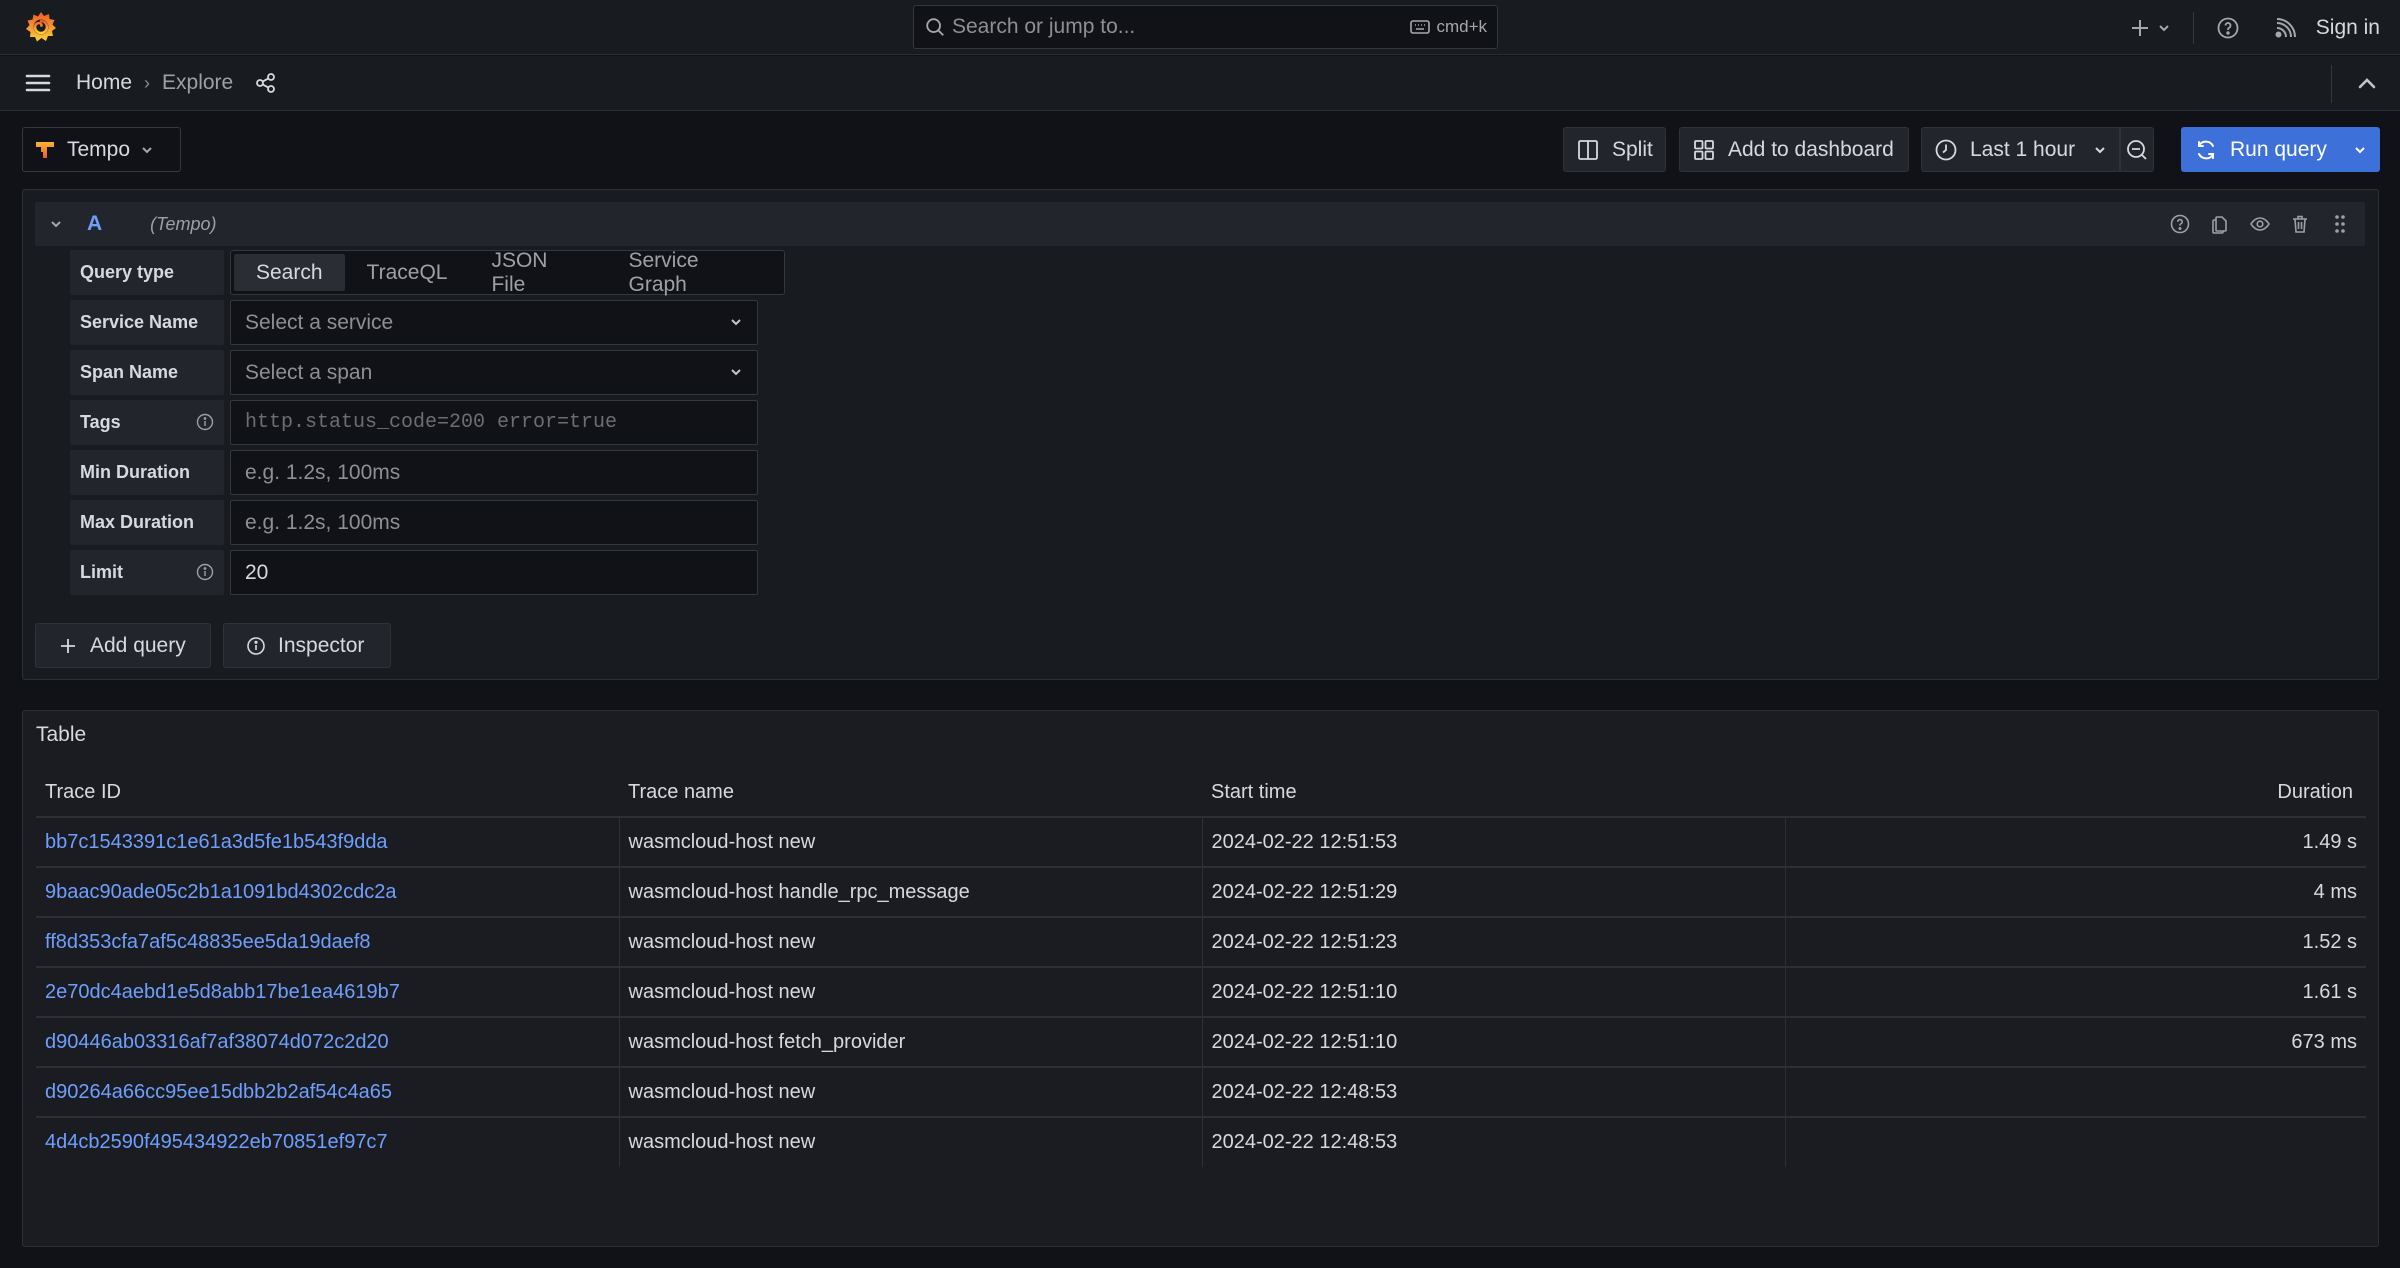 The image size is (2400, 1268). What do you see at coordinates (138, 645) in the screenshot?
I see `add-query-label: Add query` at bounding box center [138, 645].